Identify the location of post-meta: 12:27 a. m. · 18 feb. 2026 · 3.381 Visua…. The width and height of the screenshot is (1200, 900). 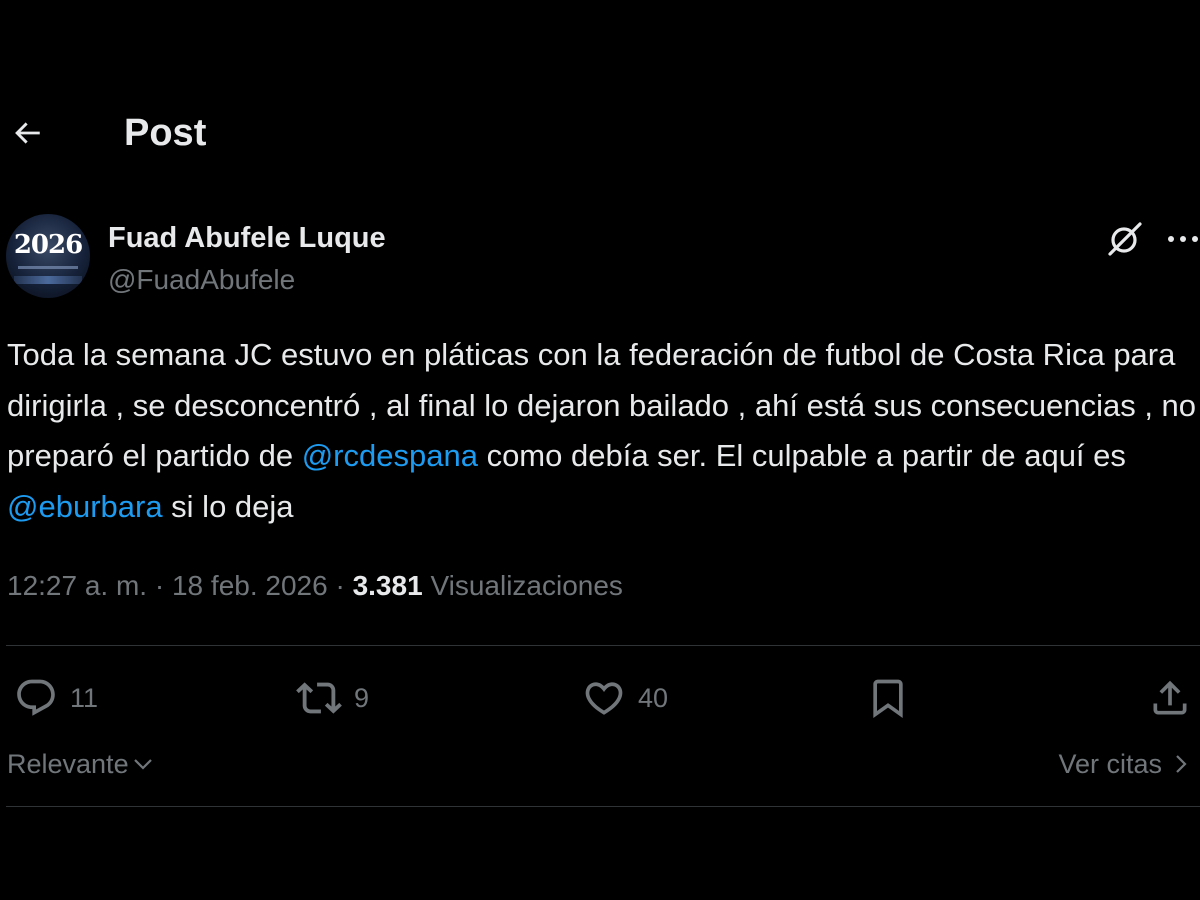
(315, 586).